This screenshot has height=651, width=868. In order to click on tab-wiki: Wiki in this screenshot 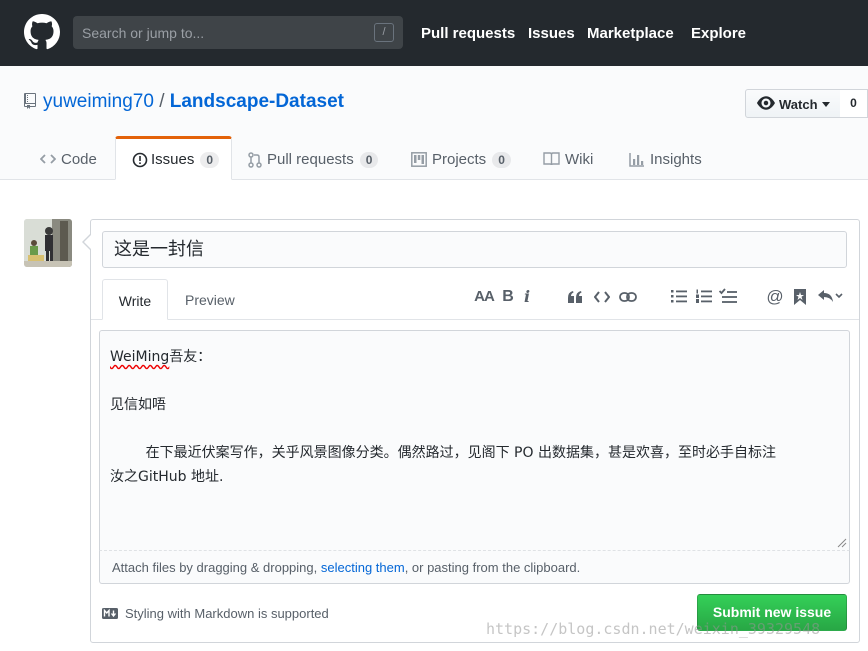, I will do `click(578, 158)`.